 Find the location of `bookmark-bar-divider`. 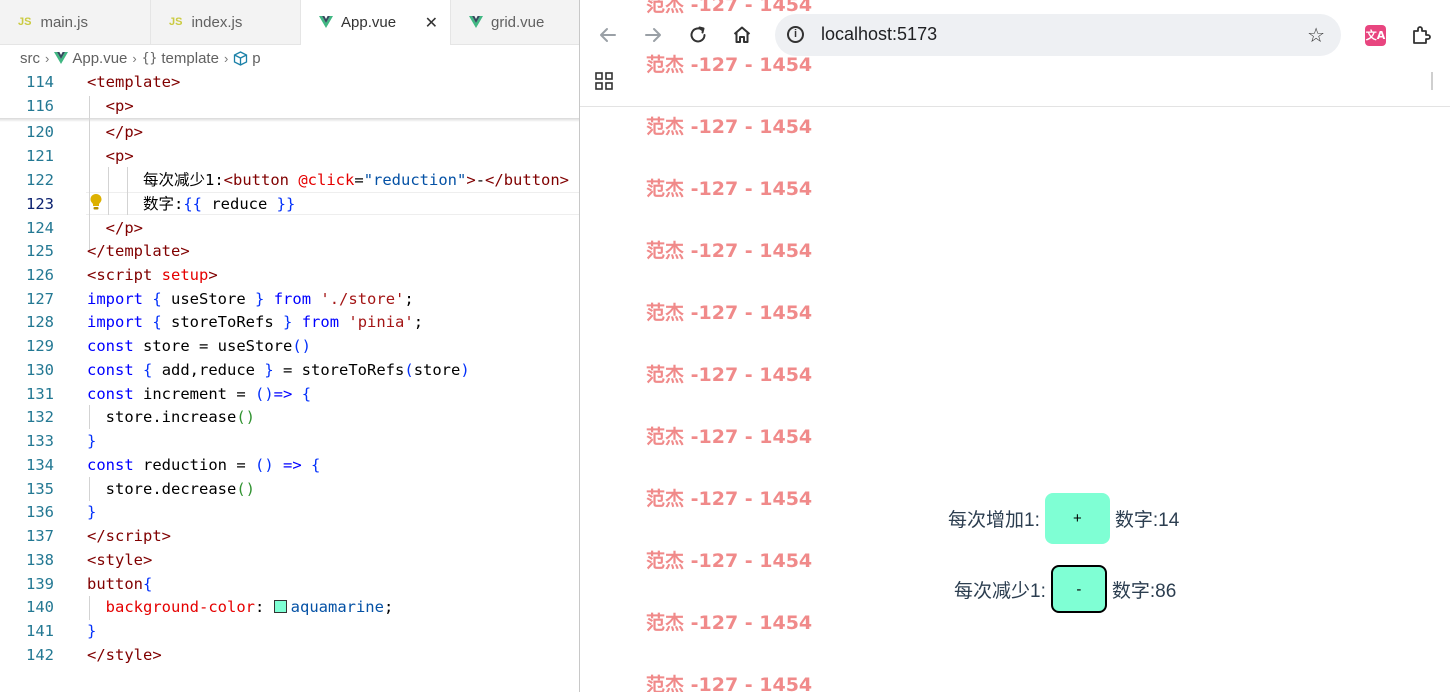

bookmark-bar-divider is located at coordinates (1432, 81).